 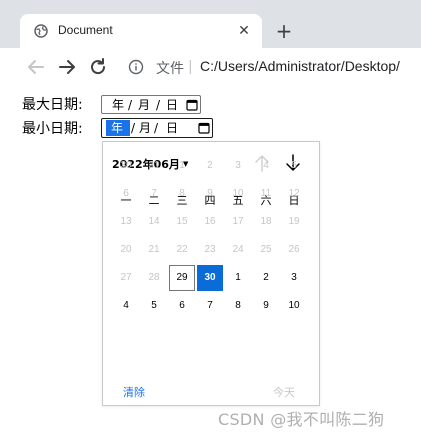 What do you see at coordinates (154, 277) in the screenshot?
I see `calendar-day: 28` at bounding box center [154, 277].